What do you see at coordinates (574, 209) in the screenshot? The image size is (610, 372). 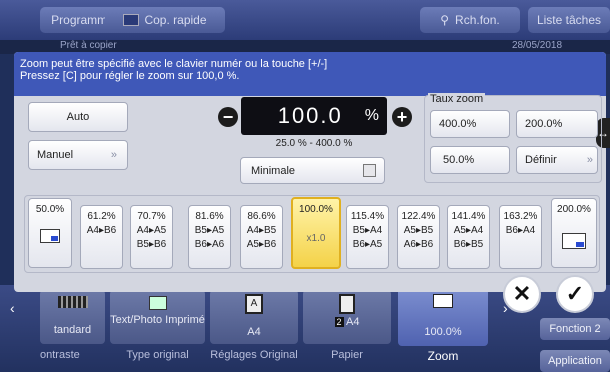 I see `ratio-pct: 200.0%` at bounding box center [574, 209].